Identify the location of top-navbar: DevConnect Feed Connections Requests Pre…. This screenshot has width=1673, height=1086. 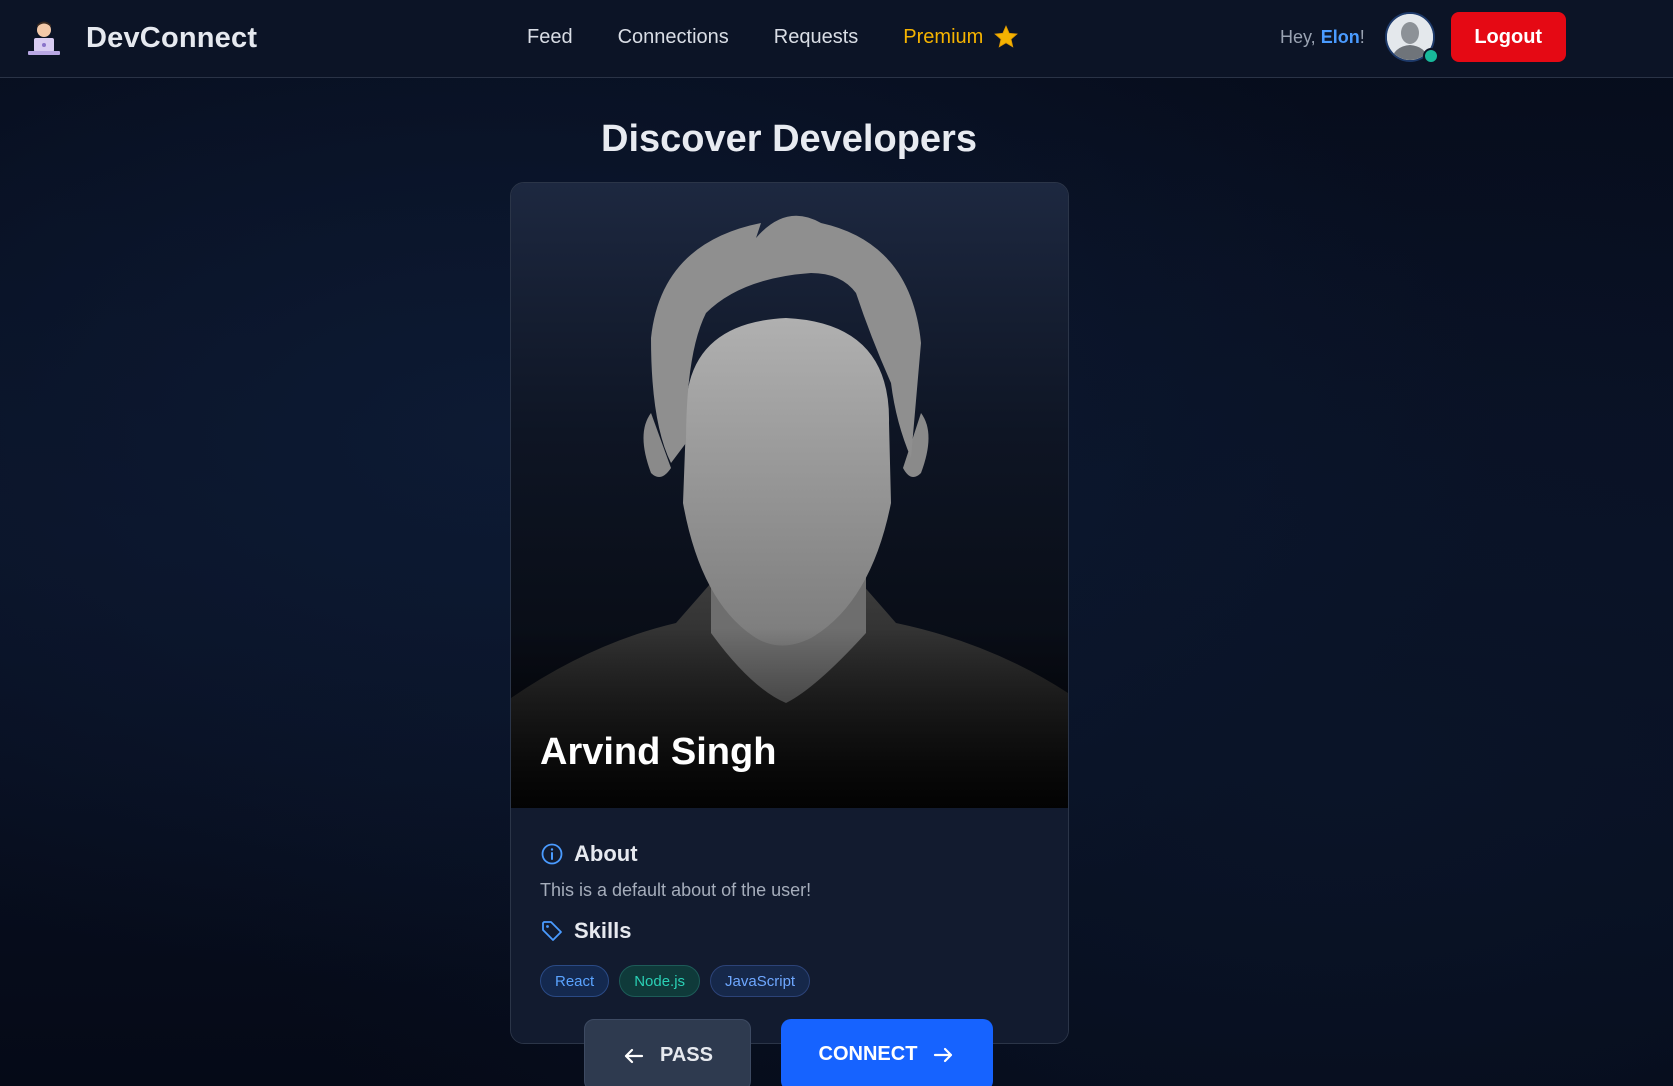
(836, 39).